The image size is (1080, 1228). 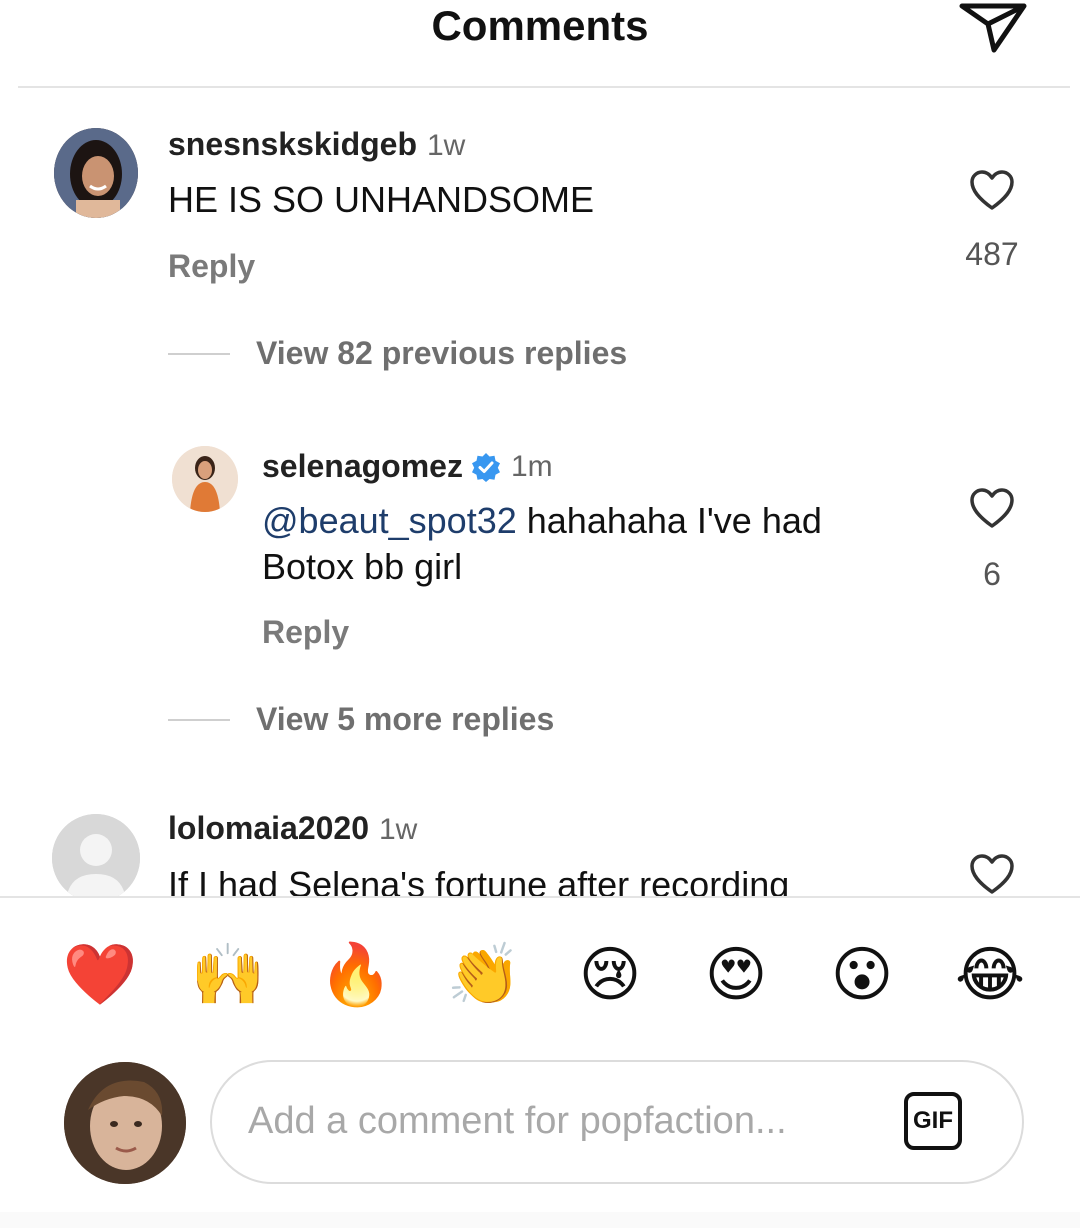 What do you see at coordinates (125, 1123) in the screenshot?
I see `current-user-avatar` at bounding box center [125, 1123].